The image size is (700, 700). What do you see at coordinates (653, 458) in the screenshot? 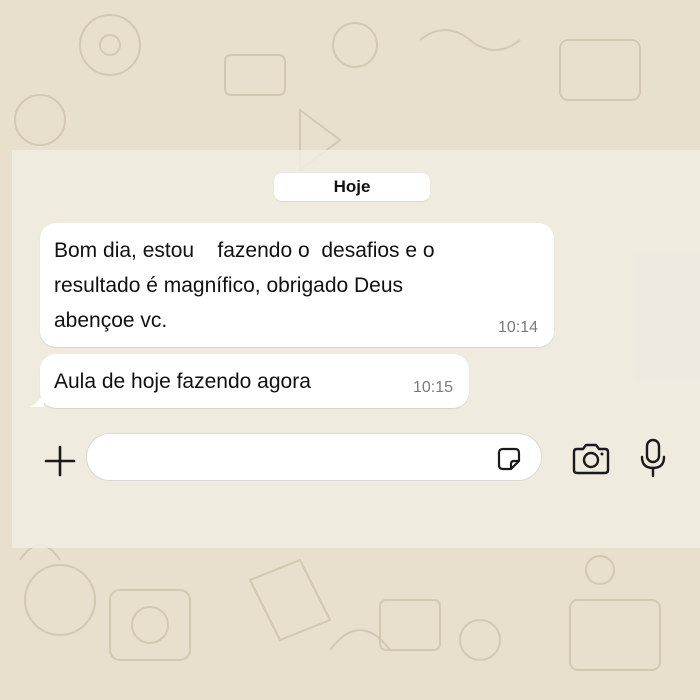
I see `microphone-icon` at bounding box center [653, 458].